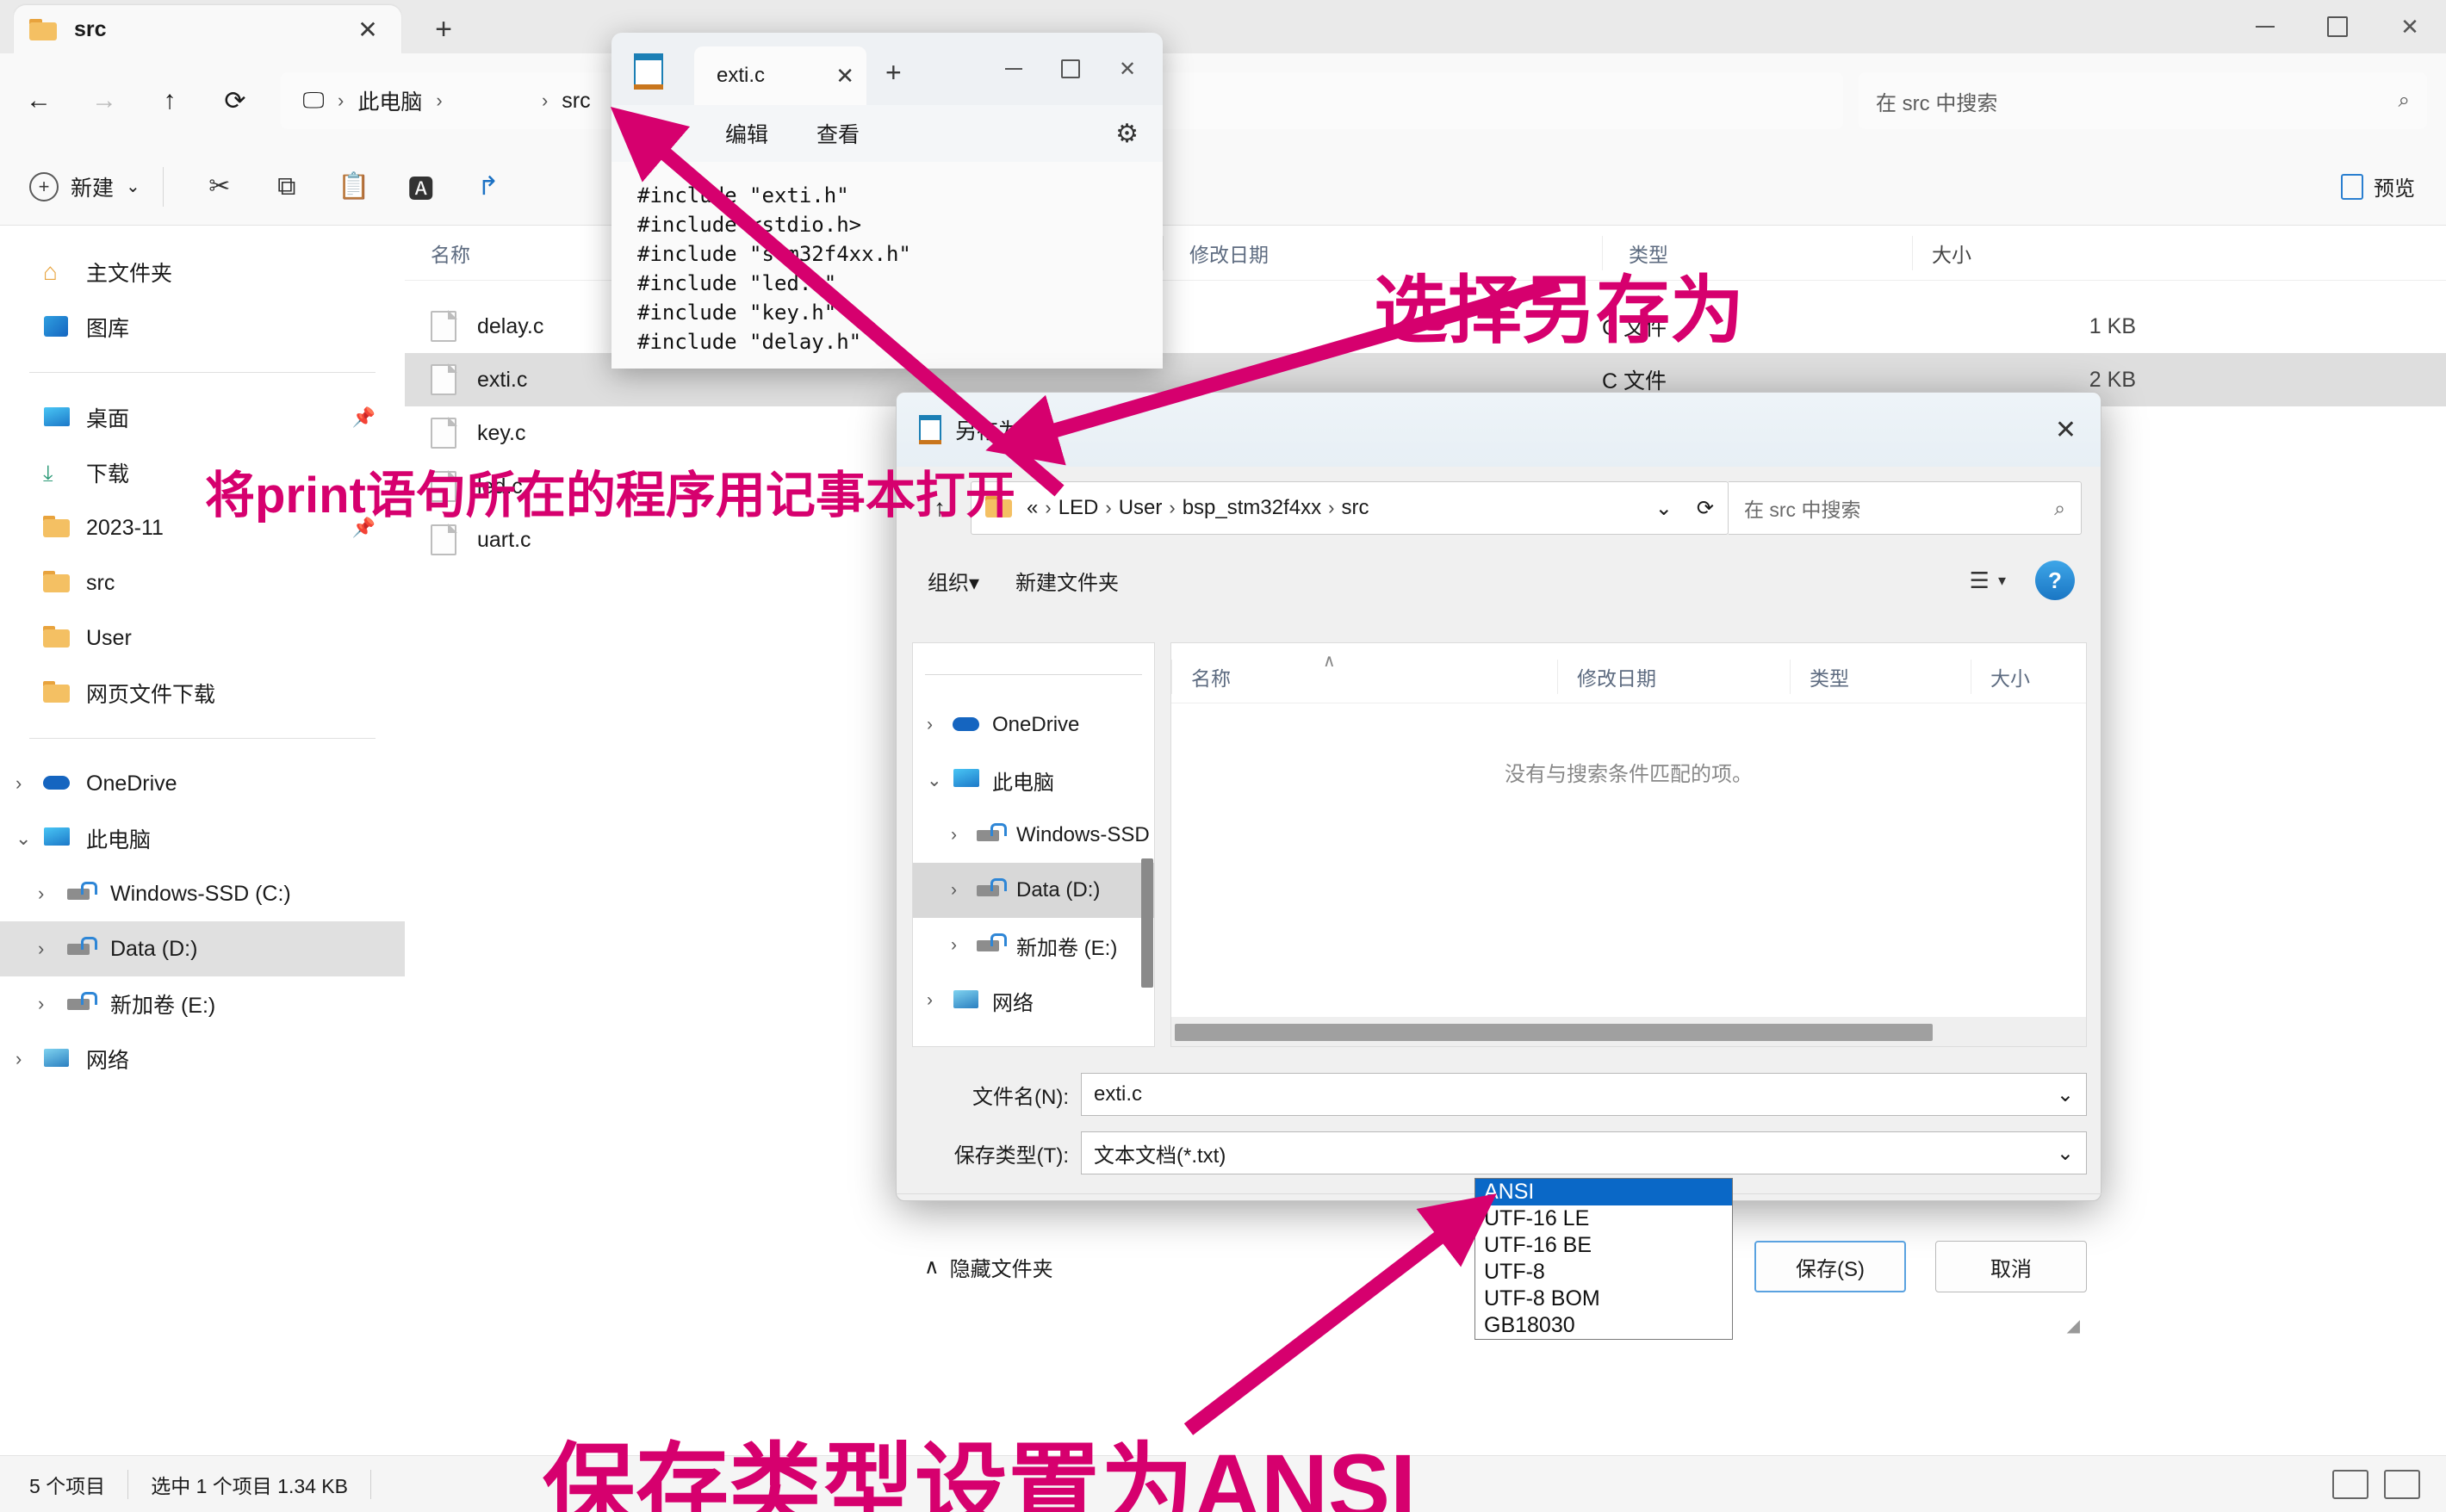 The height and width of the screenshot is (1512, 2446). What do you see at coordinates (1988, 580) in the screenshot?
I see `view-options-button: ☰ ▾` at bounding box center [1988, 580].